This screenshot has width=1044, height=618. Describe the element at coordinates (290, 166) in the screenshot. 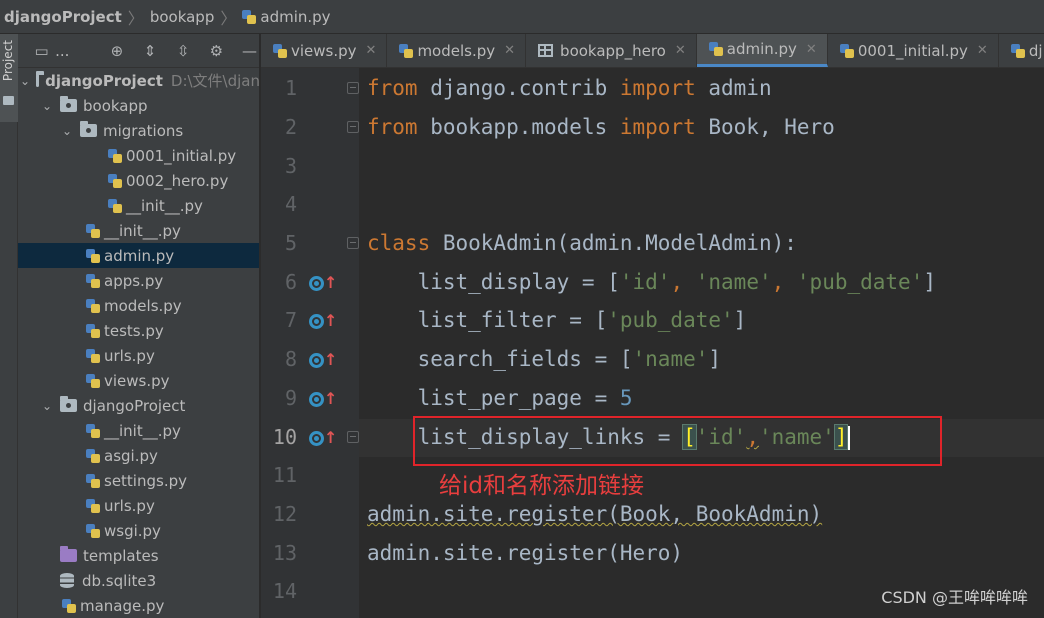

I see `line-number: 3` at that location.